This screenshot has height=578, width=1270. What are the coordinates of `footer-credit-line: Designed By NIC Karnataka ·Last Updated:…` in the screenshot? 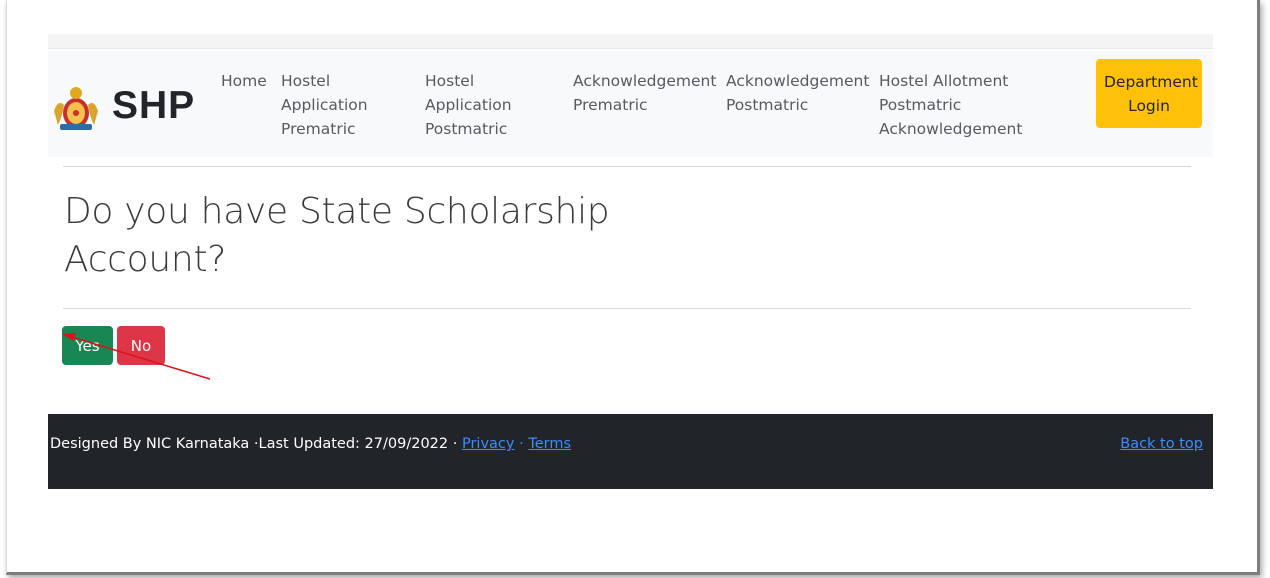 It's located at (310, 444).